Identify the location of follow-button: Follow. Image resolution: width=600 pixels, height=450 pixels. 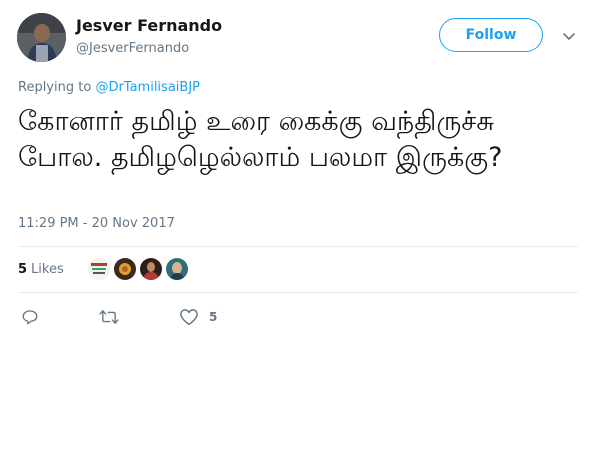
(491, 35).